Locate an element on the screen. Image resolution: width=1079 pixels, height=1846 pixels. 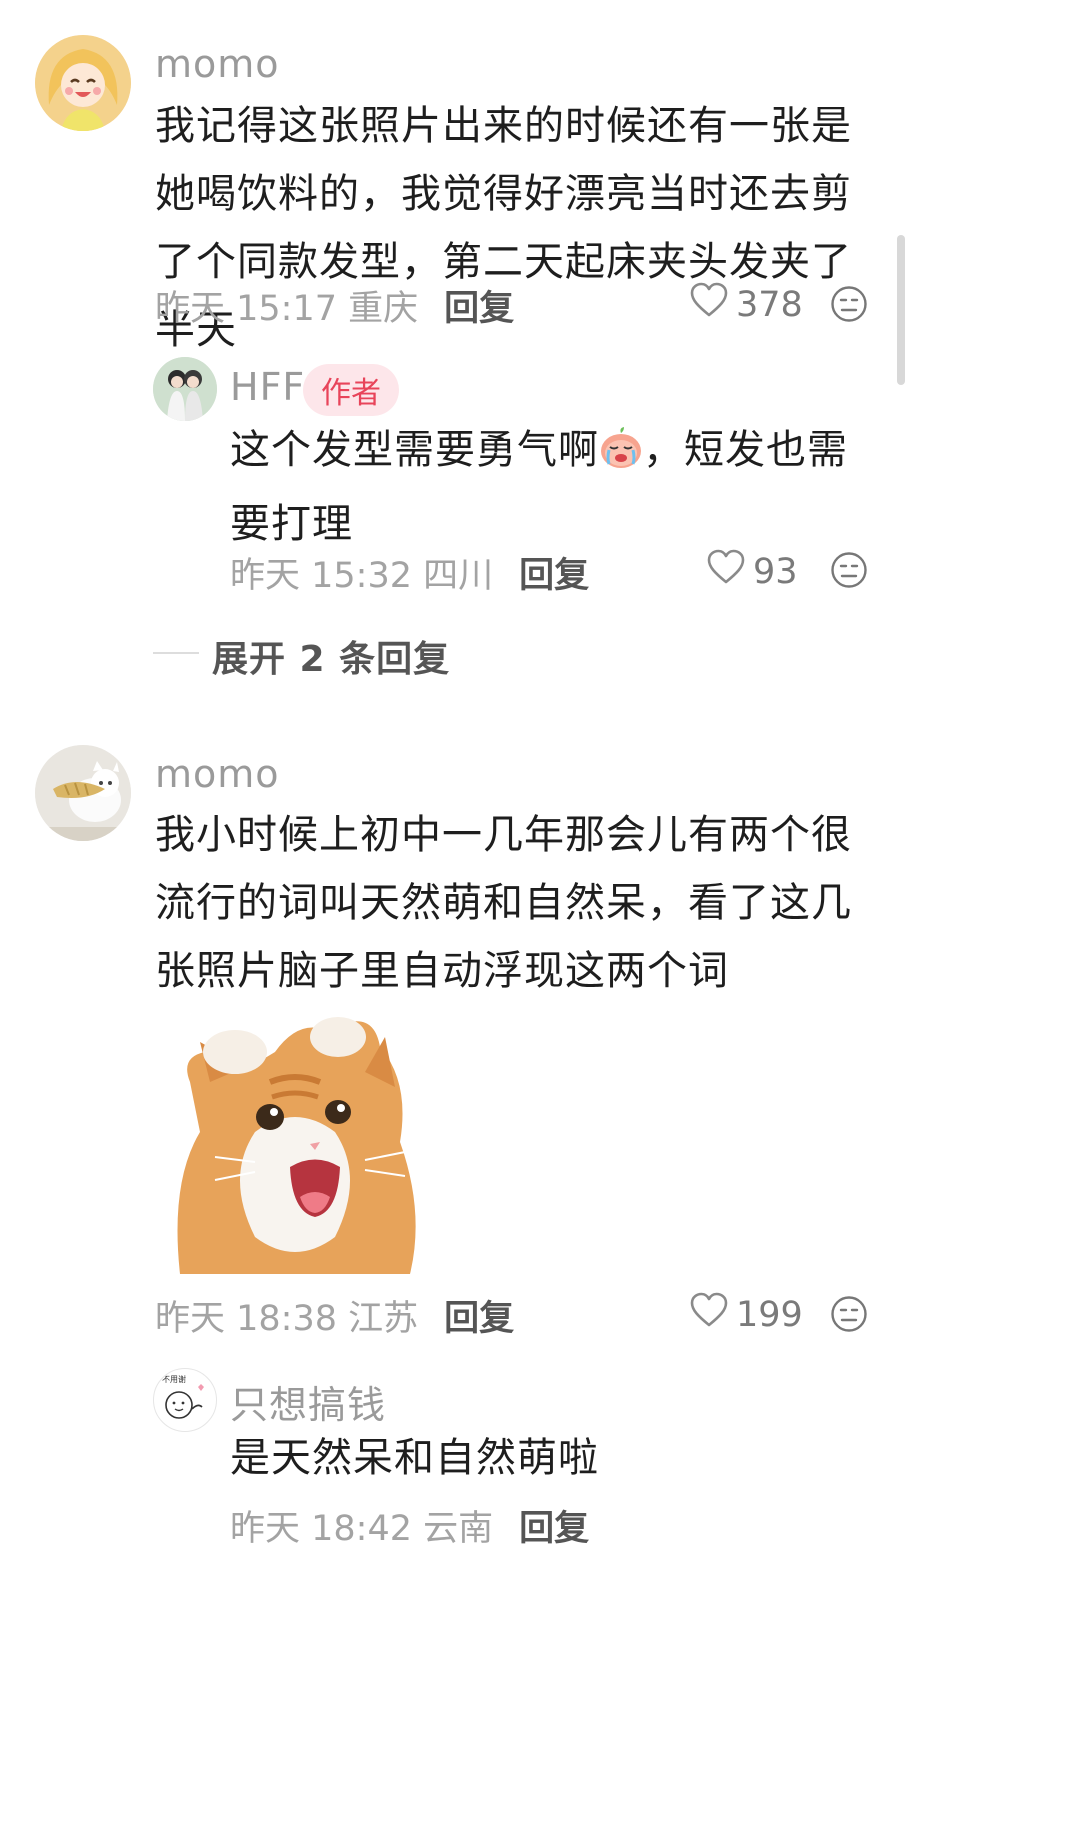
username: 只想搞钱 is located at coordinates (308, 1401).